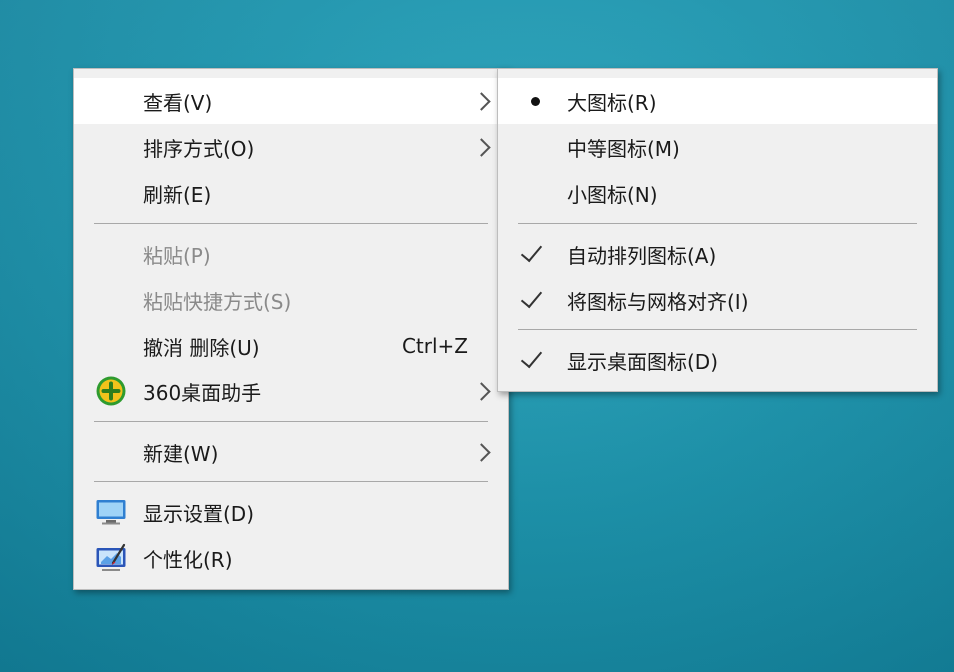  I want to click on submenu-item-label: 将图标与网格对齐(I), so click(658, 301).